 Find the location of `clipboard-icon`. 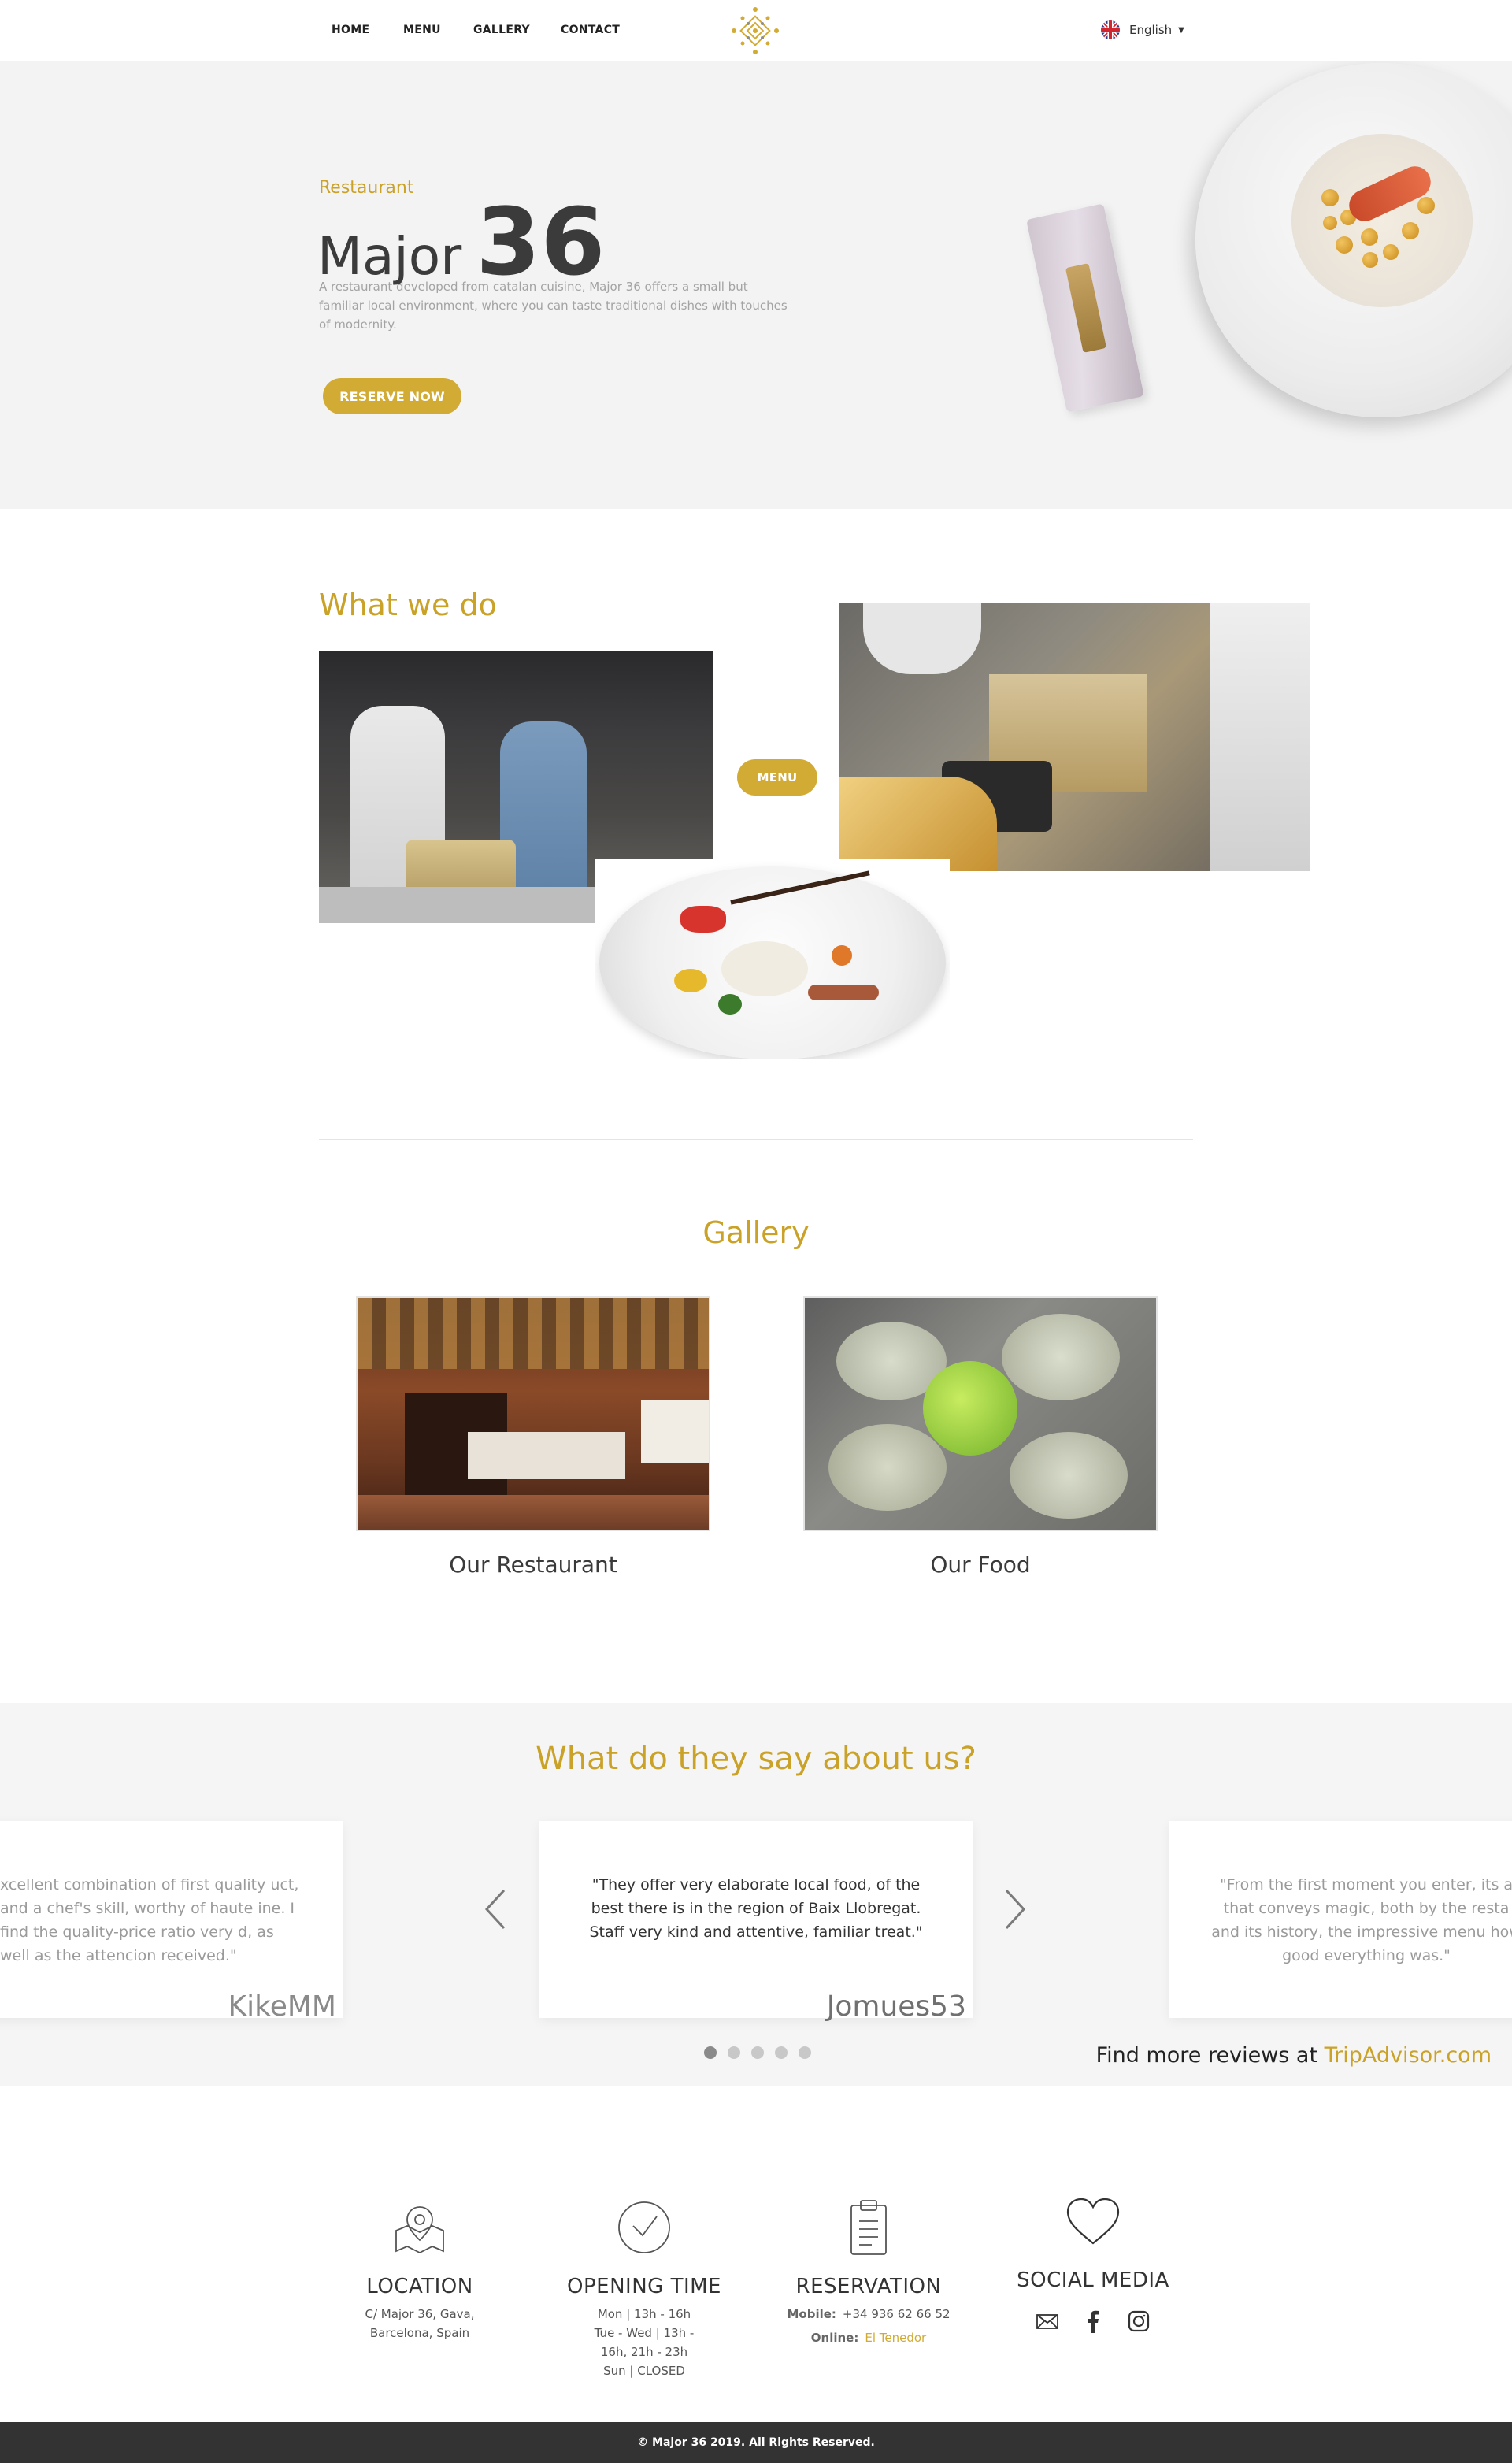

clipboard-icon is located at coordinates (868, 2227).